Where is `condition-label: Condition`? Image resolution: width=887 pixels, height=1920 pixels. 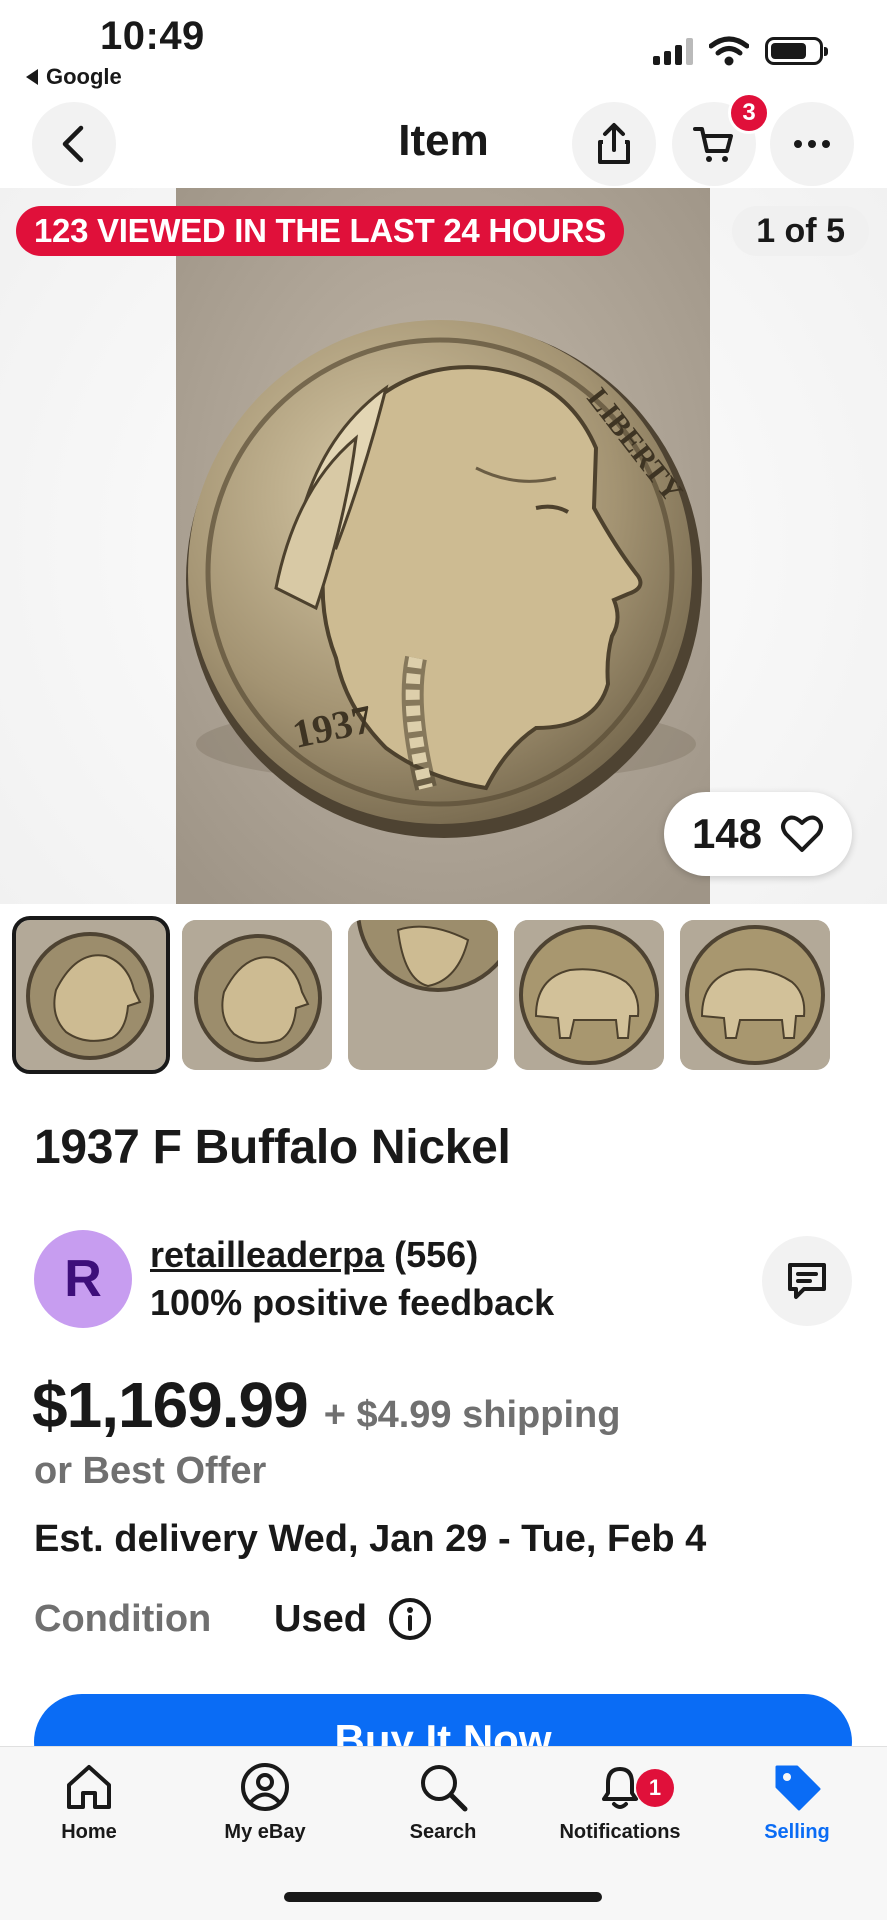 condition-label: Condition is located at coordinates (123, 1618).